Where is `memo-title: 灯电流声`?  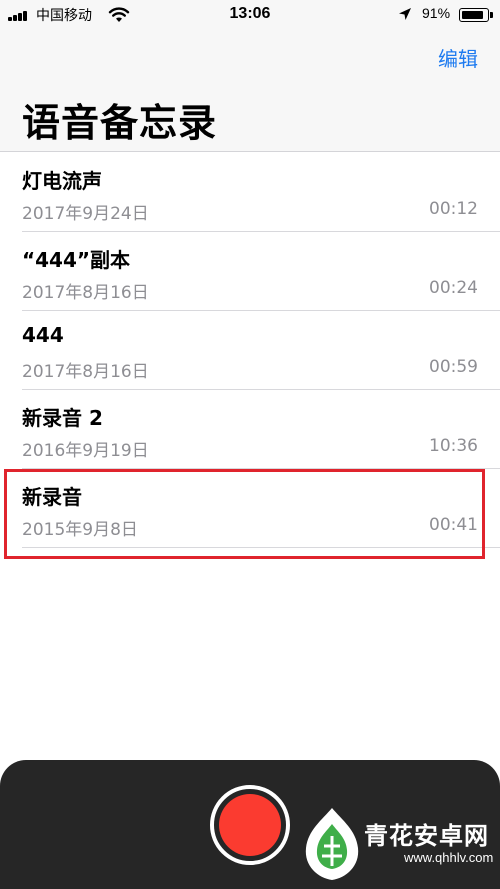
memo-title: 灯电流声 is located at coordinates (62, 181).